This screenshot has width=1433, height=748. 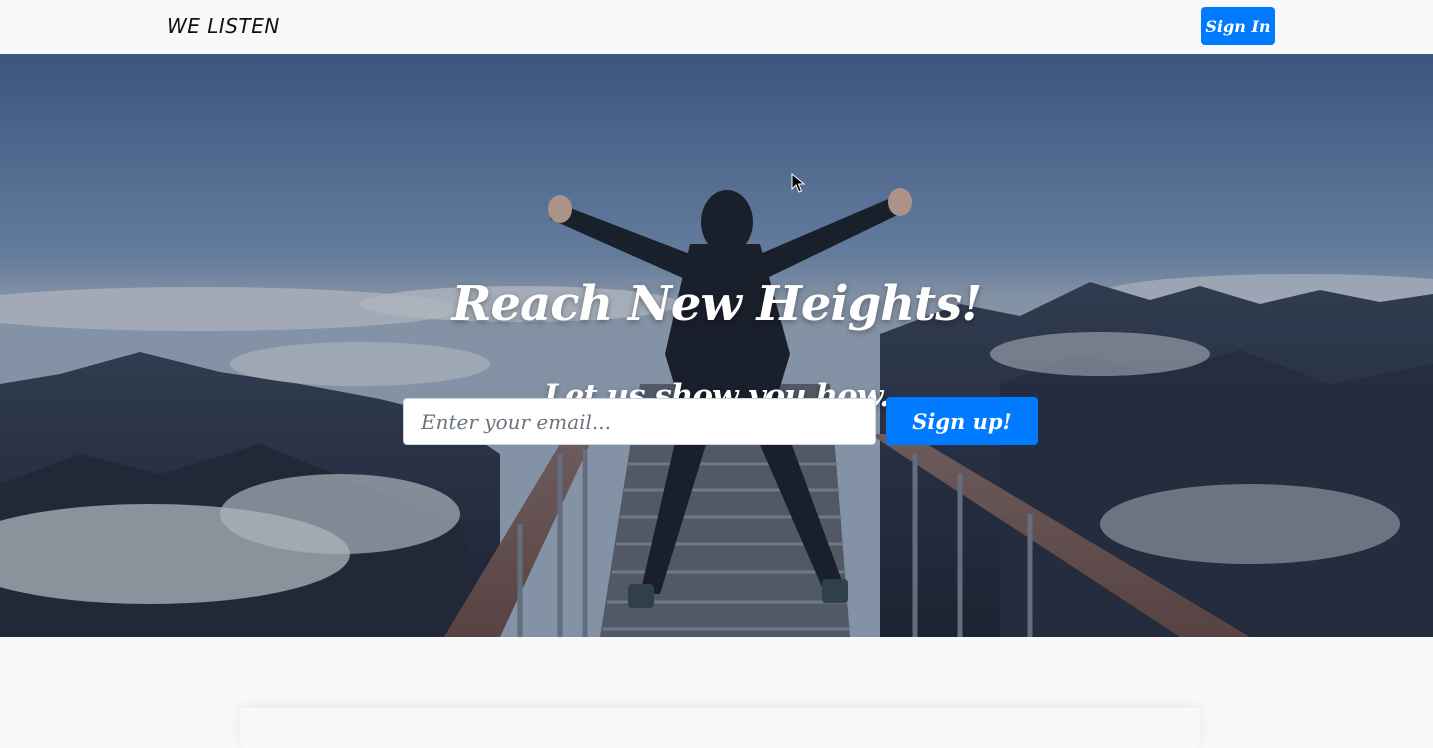 What do you see at coordinates (962, 421) in the screenshot?
I see `sign-up-button: Sign up!` at bounding box center [962, 421].